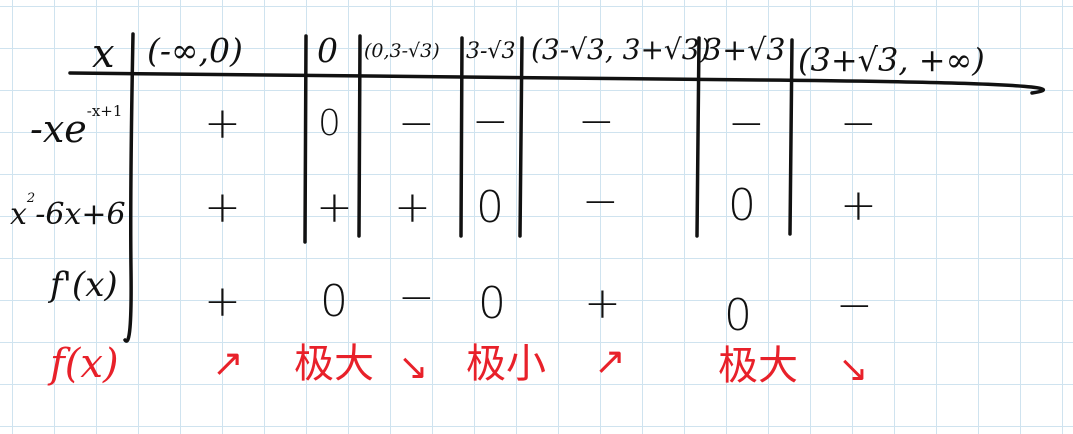 This screenshot has width=1073, height=434. I want to click on header-interval-3: (0,3-√3), so click(402, 51).